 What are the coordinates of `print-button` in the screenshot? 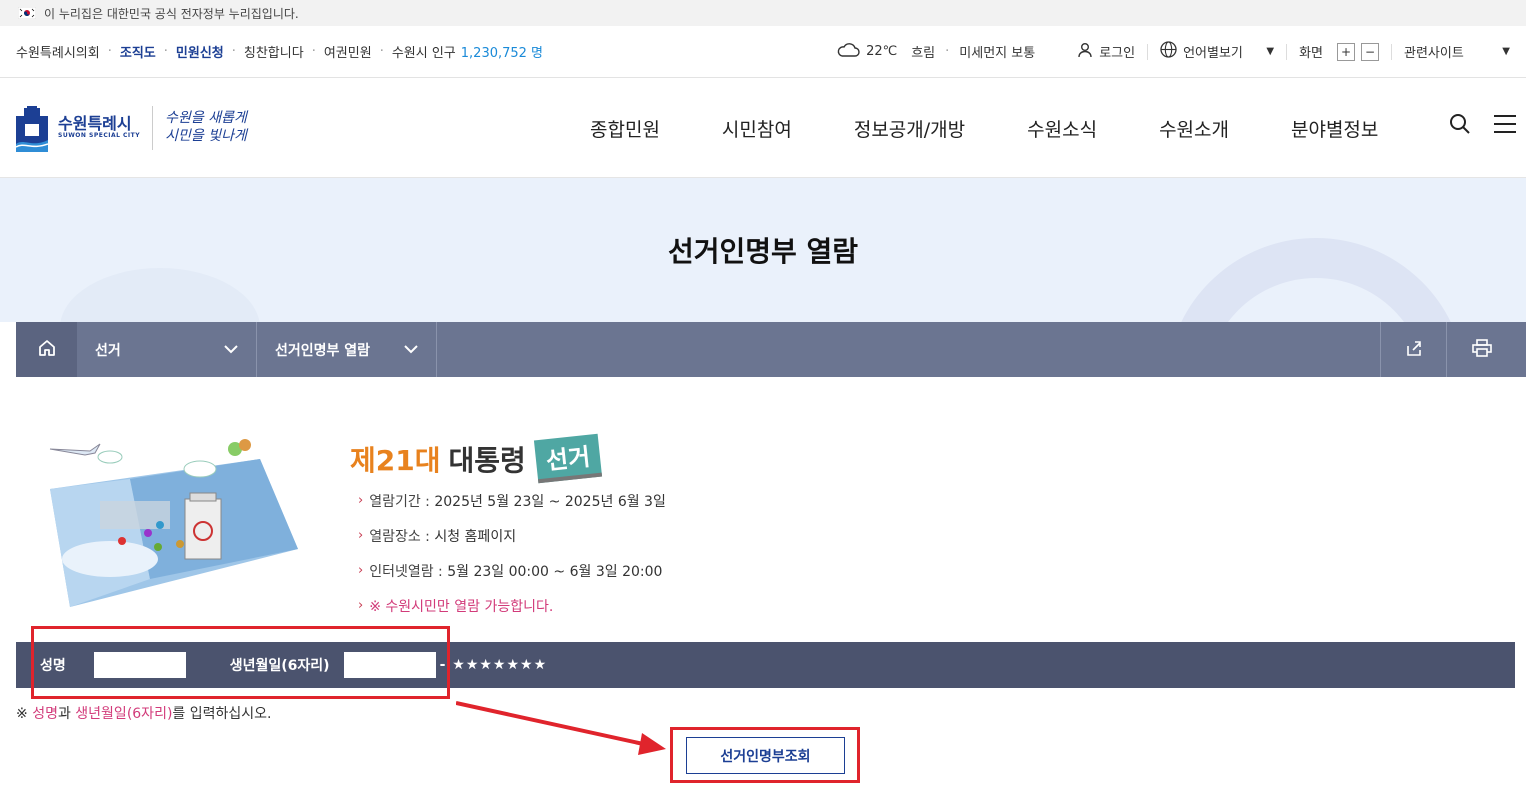 It's located at (1481, 349).